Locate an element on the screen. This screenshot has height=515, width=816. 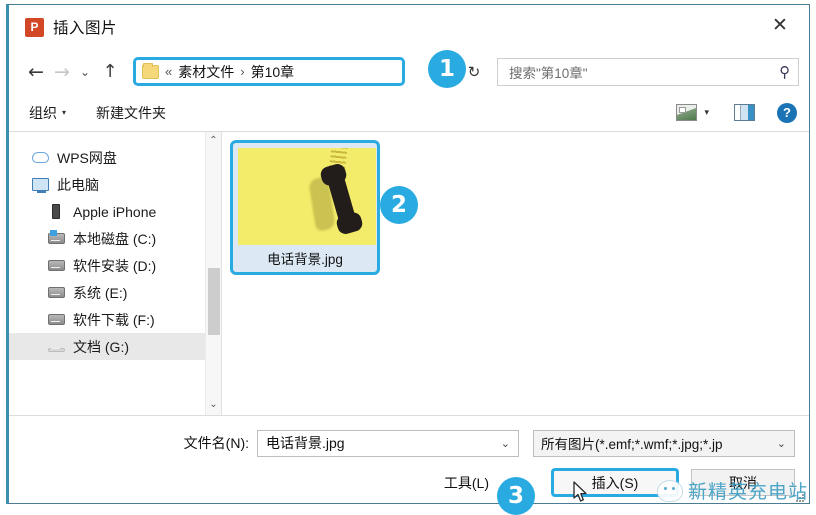
sidebar-item-disk-e: 系统 (E:) is located at coordinates (107, 292).